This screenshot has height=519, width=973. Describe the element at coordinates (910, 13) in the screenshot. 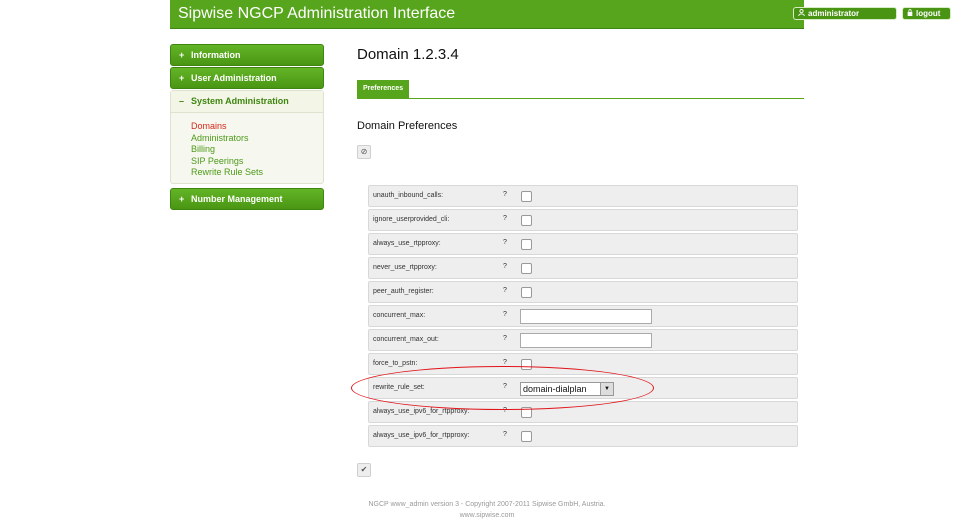

I see `lock-icon` at that location.